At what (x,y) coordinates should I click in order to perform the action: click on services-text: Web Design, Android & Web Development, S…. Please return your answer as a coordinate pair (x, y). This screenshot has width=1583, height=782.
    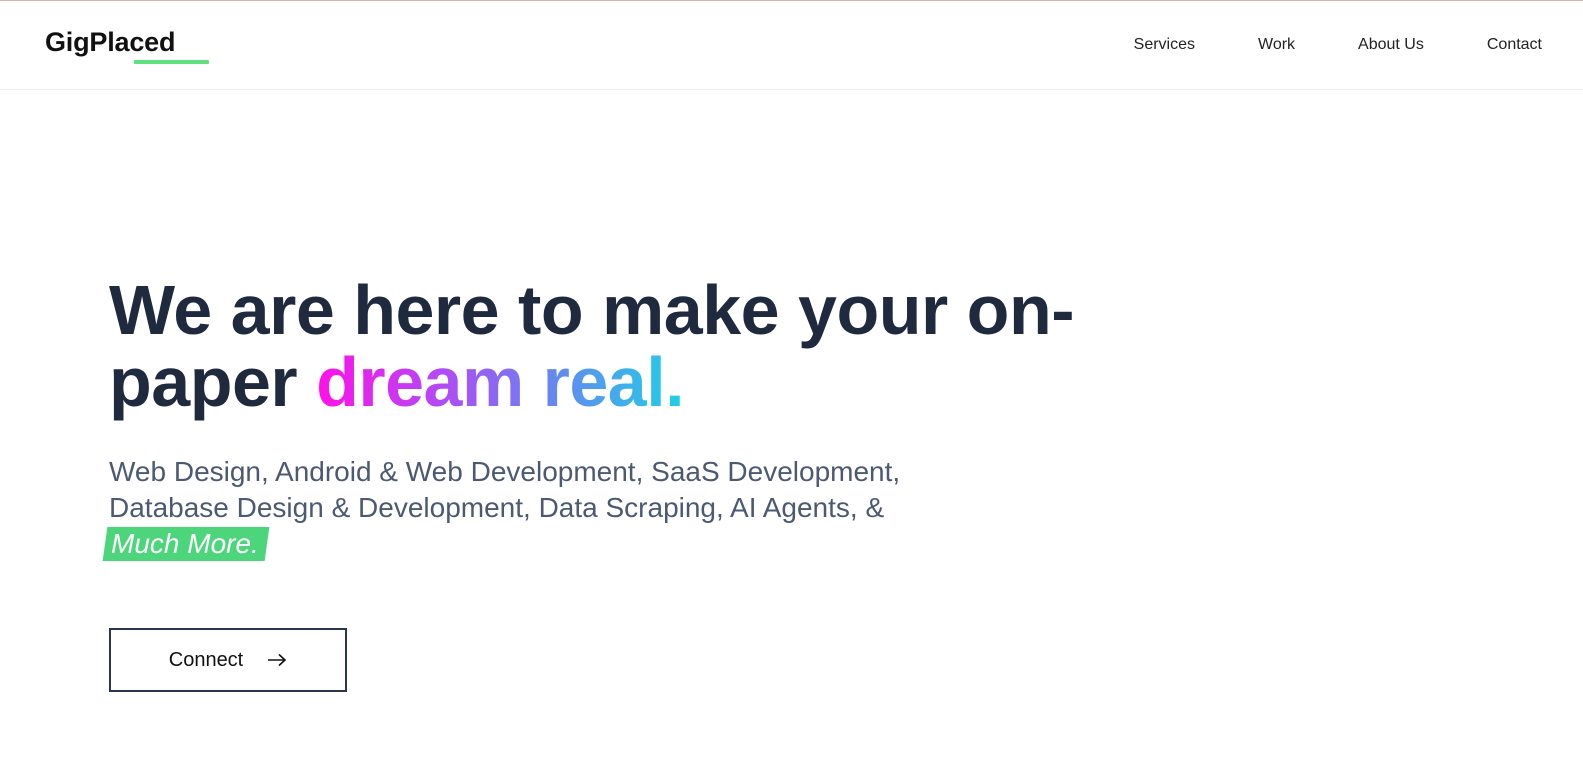
    Looking at the image, I should click on (505, 489).